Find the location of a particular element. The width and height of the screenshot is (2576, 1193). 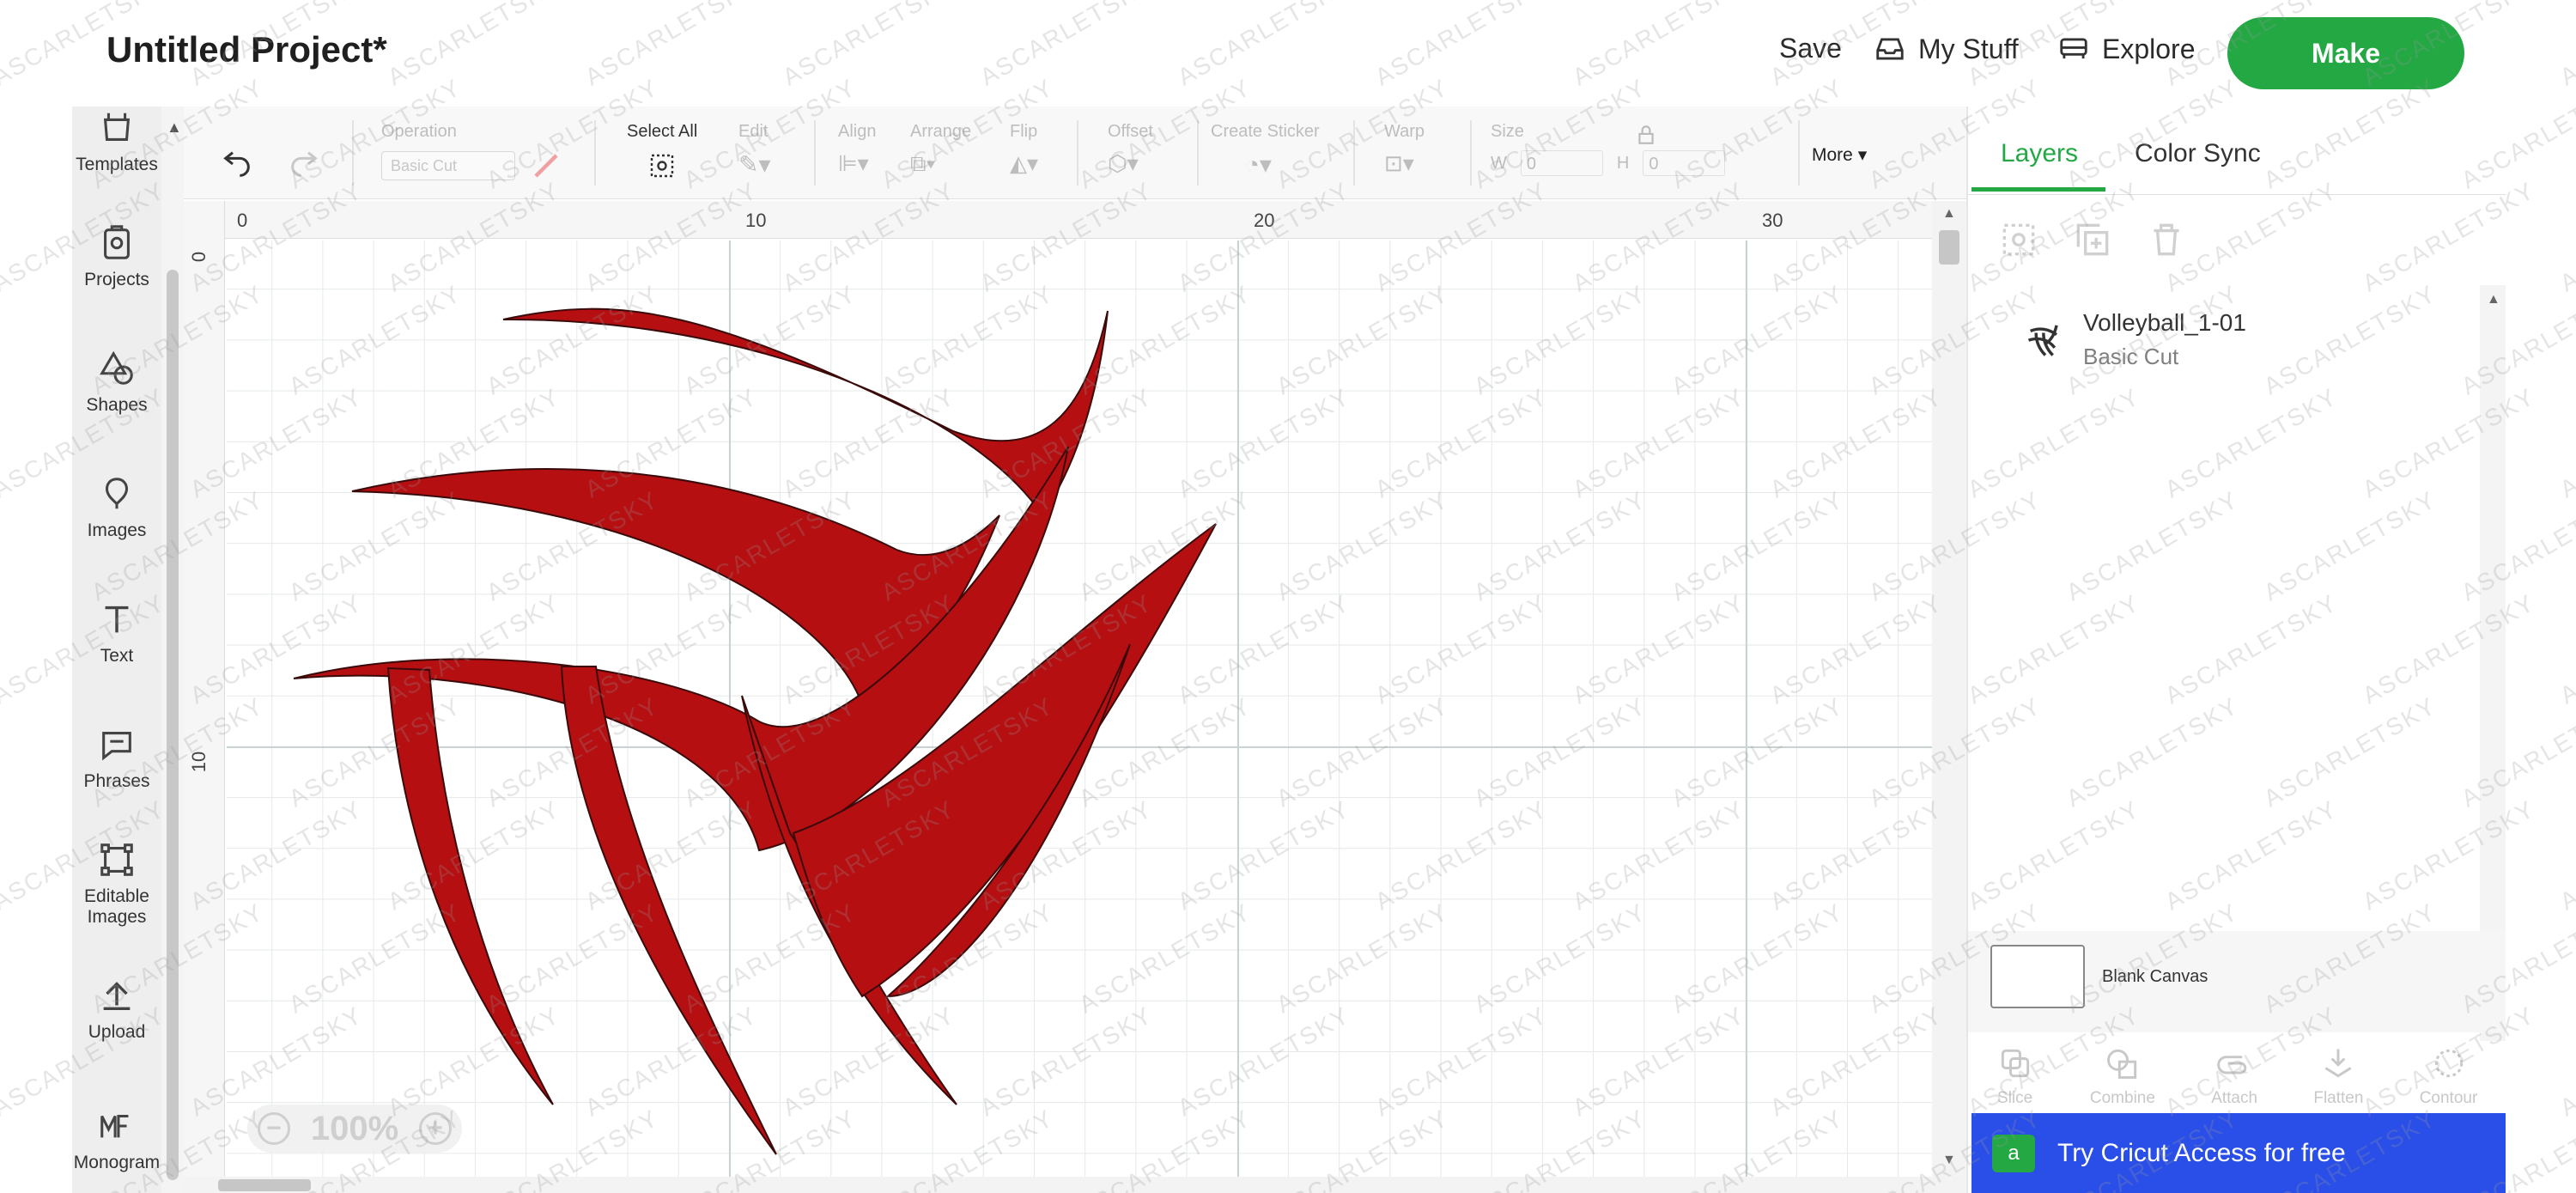

undo-icon is located at coordinates (237, 160).